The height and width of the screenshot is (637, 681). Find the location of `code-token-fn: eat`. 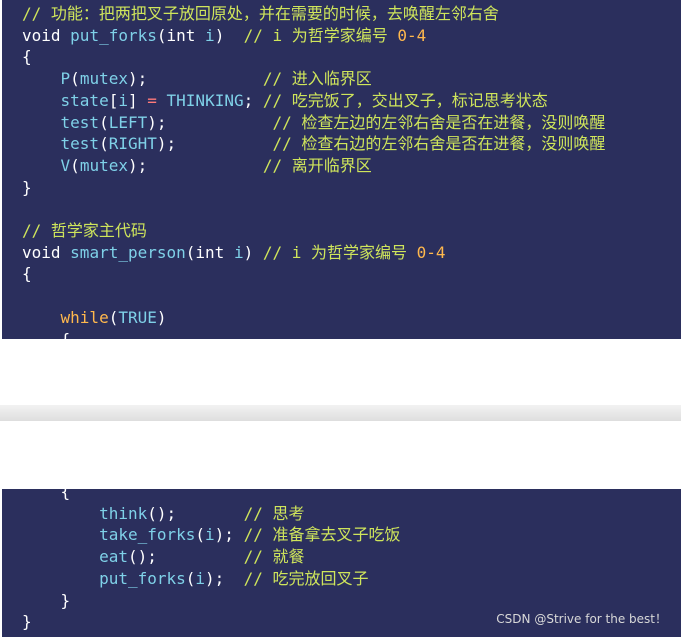

code-token-fn: eat is located at coordinates (113, 557).